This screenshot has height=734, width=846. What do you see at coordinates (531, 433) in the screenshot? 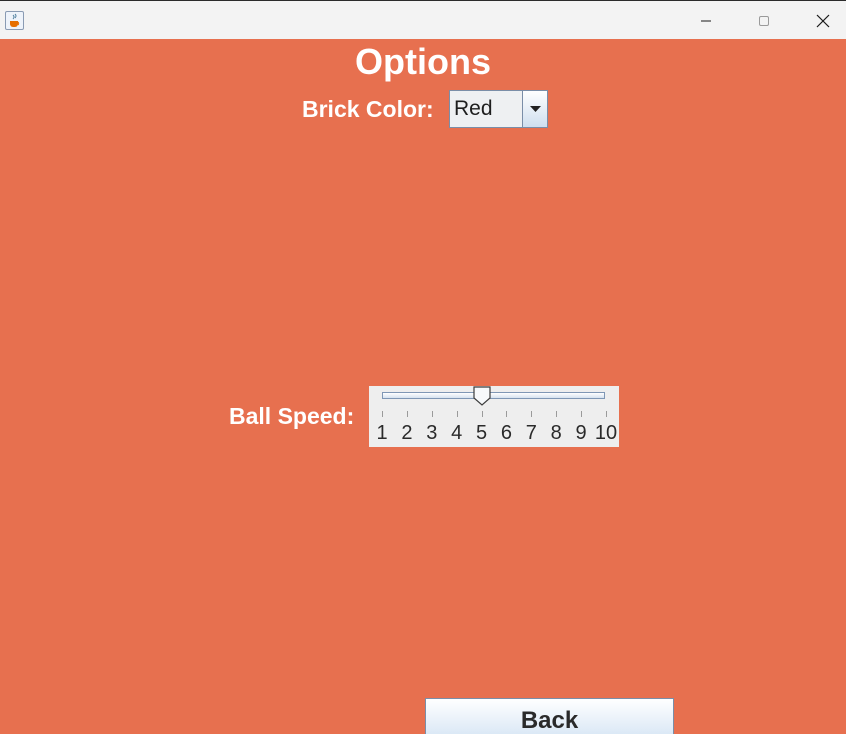
I see `slider-tick-label: 7` at bounding box center [531, 433].